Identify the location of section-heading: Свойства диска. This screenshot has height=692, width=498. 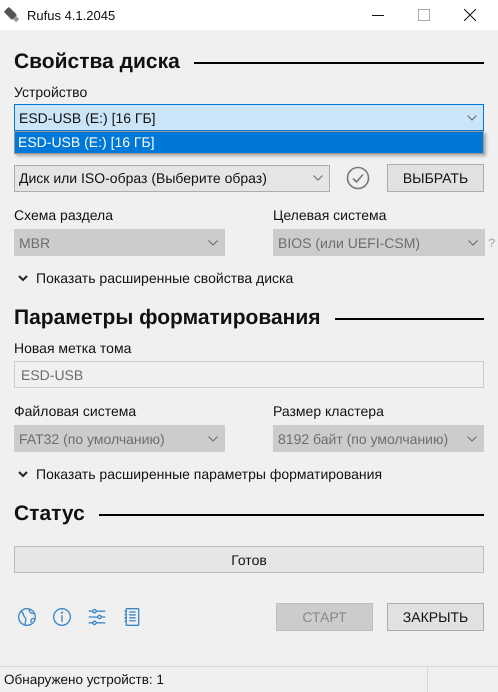
(97, 62).